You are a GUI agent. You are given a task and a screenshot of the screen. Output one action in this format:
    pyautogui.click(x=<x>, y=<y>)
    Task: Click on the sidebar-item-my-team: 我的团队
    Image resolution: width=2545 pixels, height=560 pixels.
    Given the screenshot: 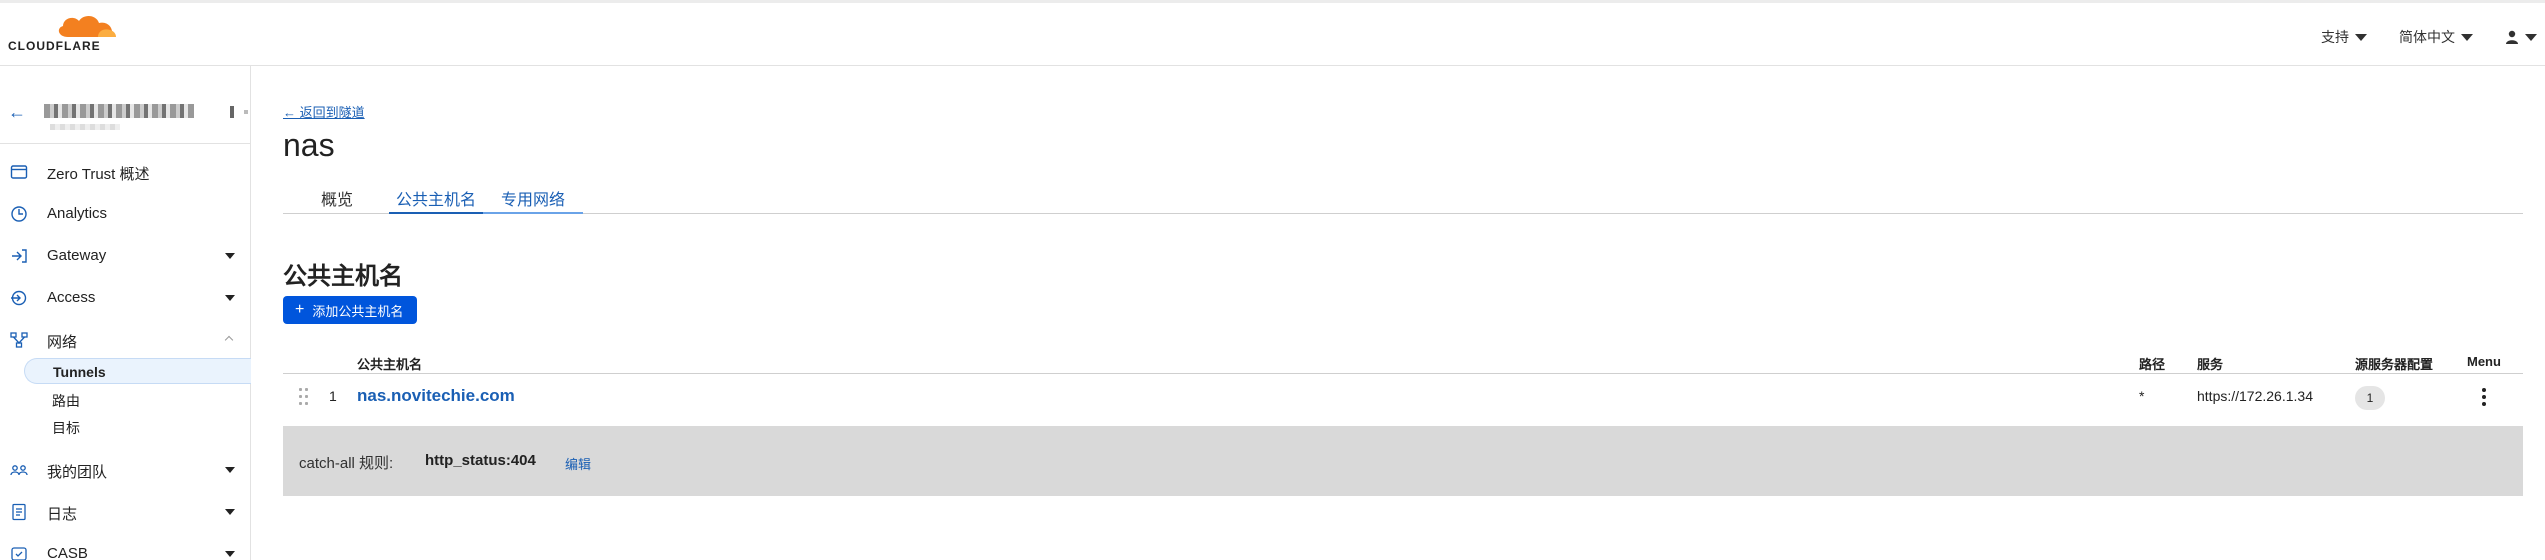 What is the action you would take?
    pyautogui.click(x=125, y=470)
    